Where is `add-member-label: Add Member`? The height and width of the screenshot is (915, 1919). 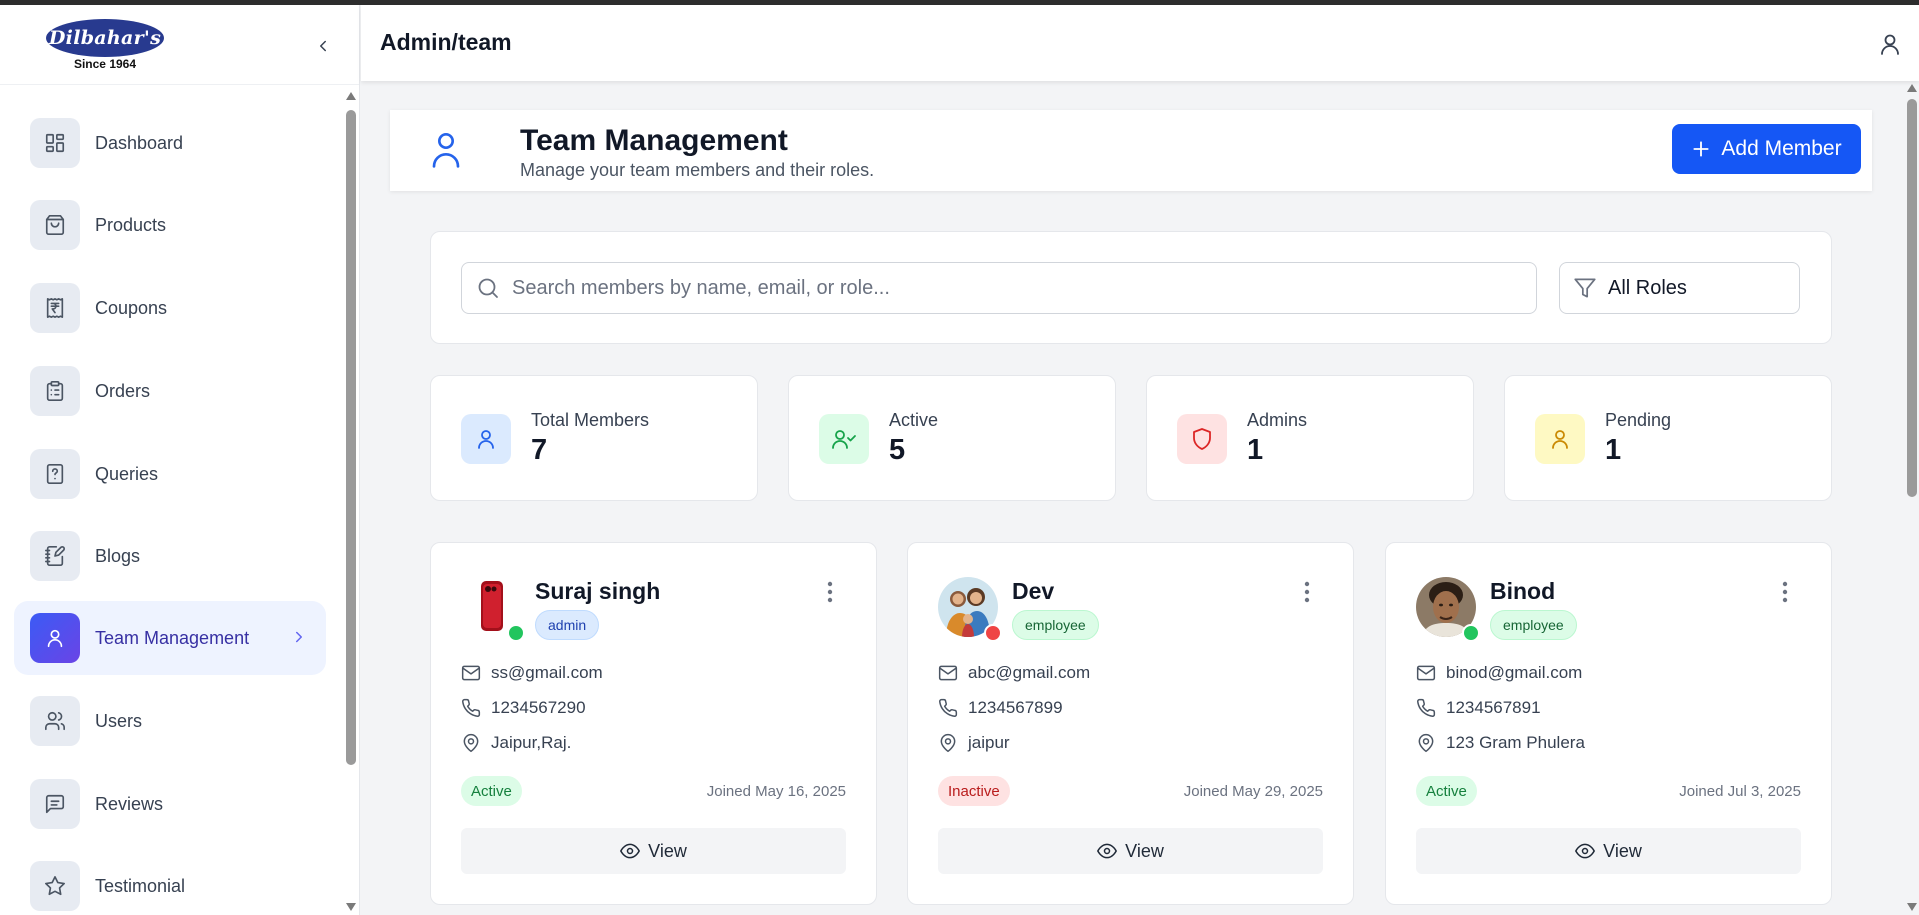
add-member-label: Add Member is located at coordinates (1781, 148).